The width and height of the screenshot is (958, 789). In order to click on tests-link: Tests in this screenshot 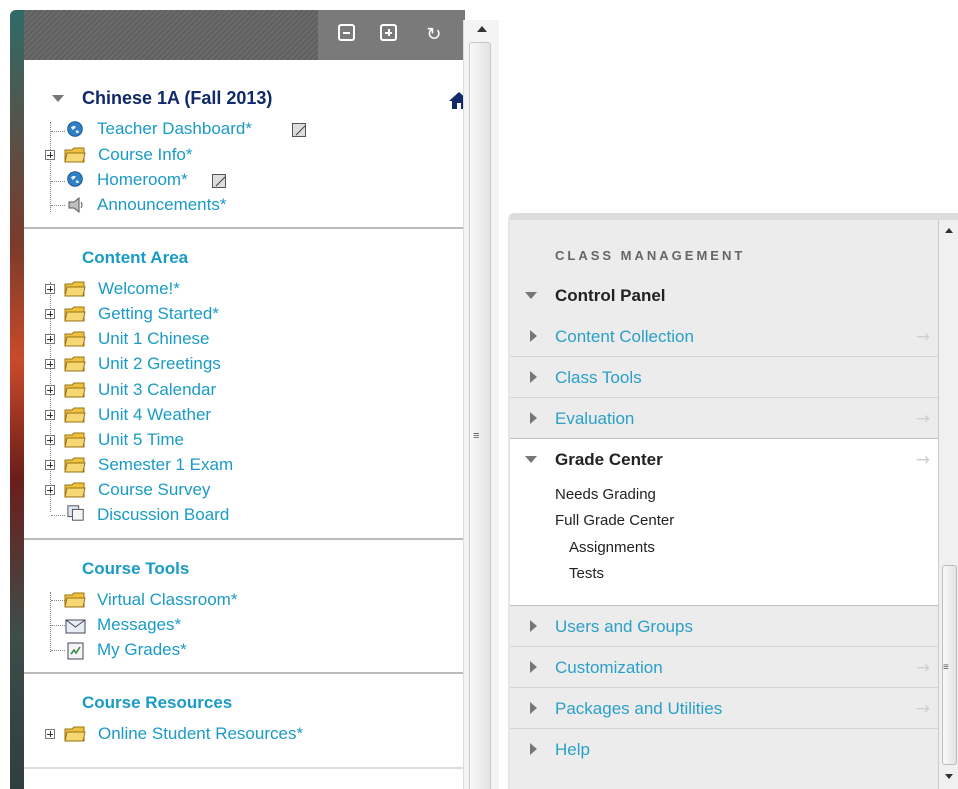, I will do `click(586, 573)`.